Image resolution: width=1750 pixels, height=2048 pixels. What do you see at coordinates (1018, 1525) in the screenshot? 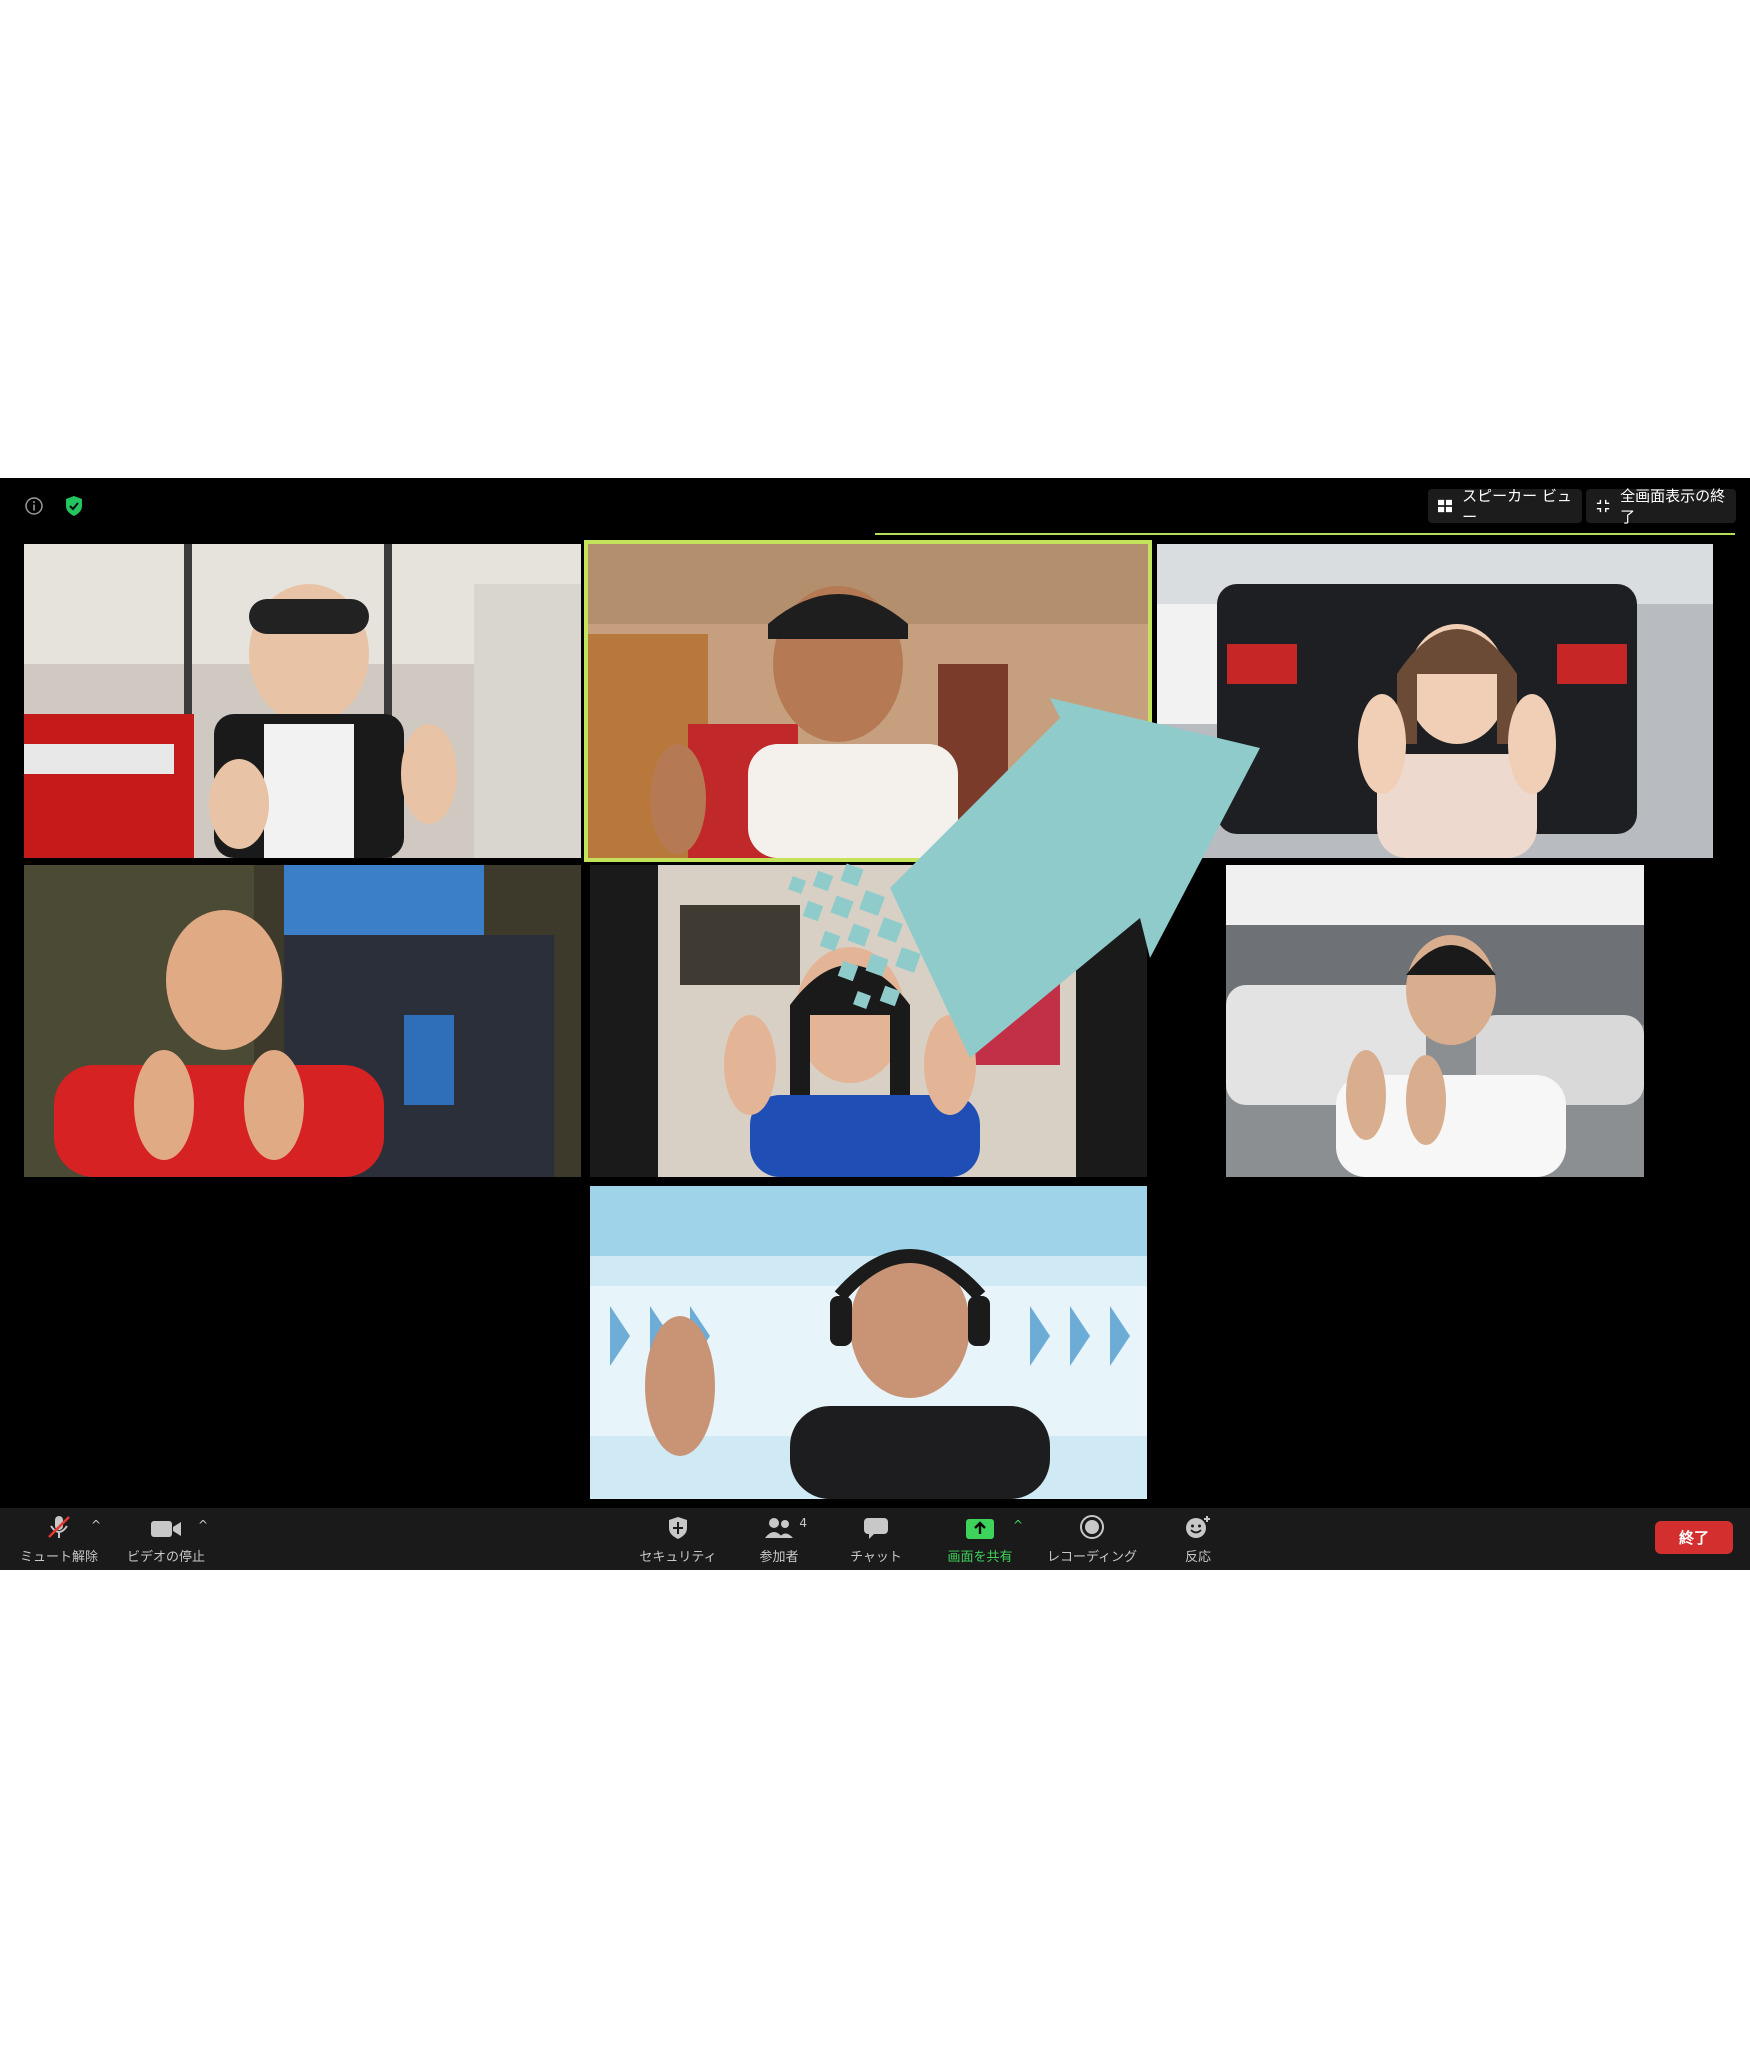
I see `share-options-caret-icon: ^` at bounding box center [1018, 1525].